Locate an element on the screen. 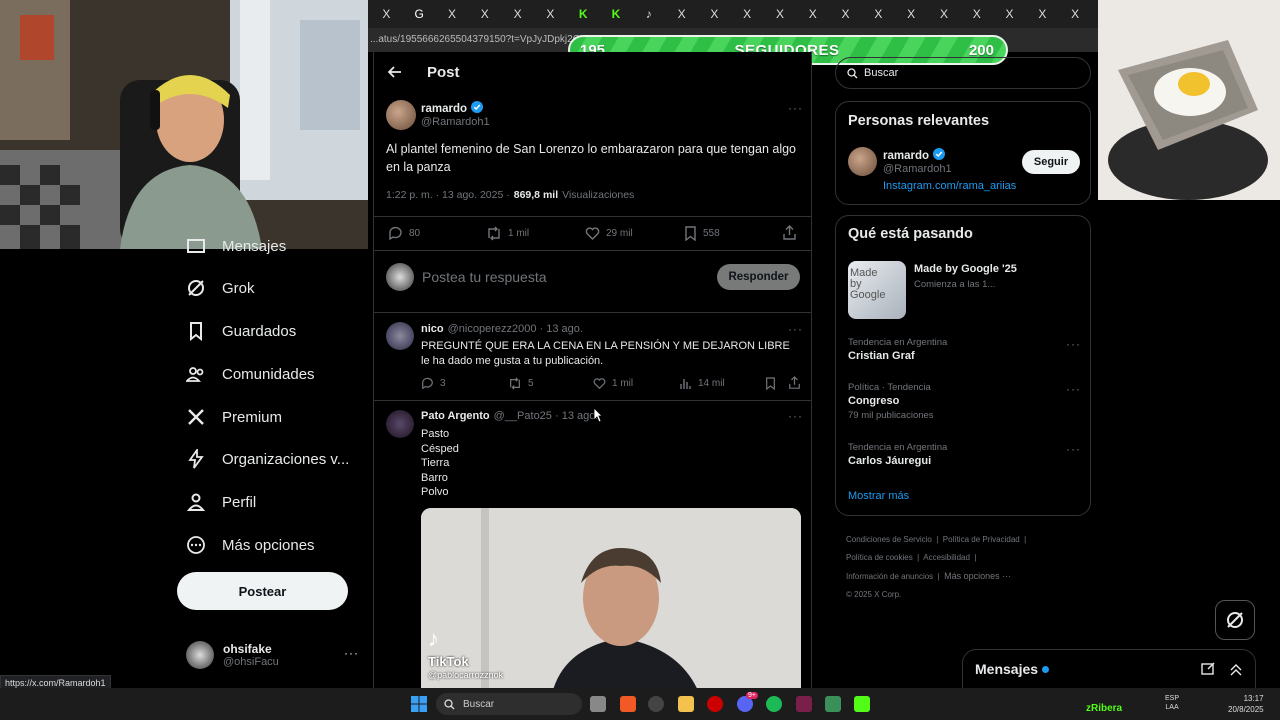  clock: 13:17 20/8/2025 is located at coordinates (1246, 704).